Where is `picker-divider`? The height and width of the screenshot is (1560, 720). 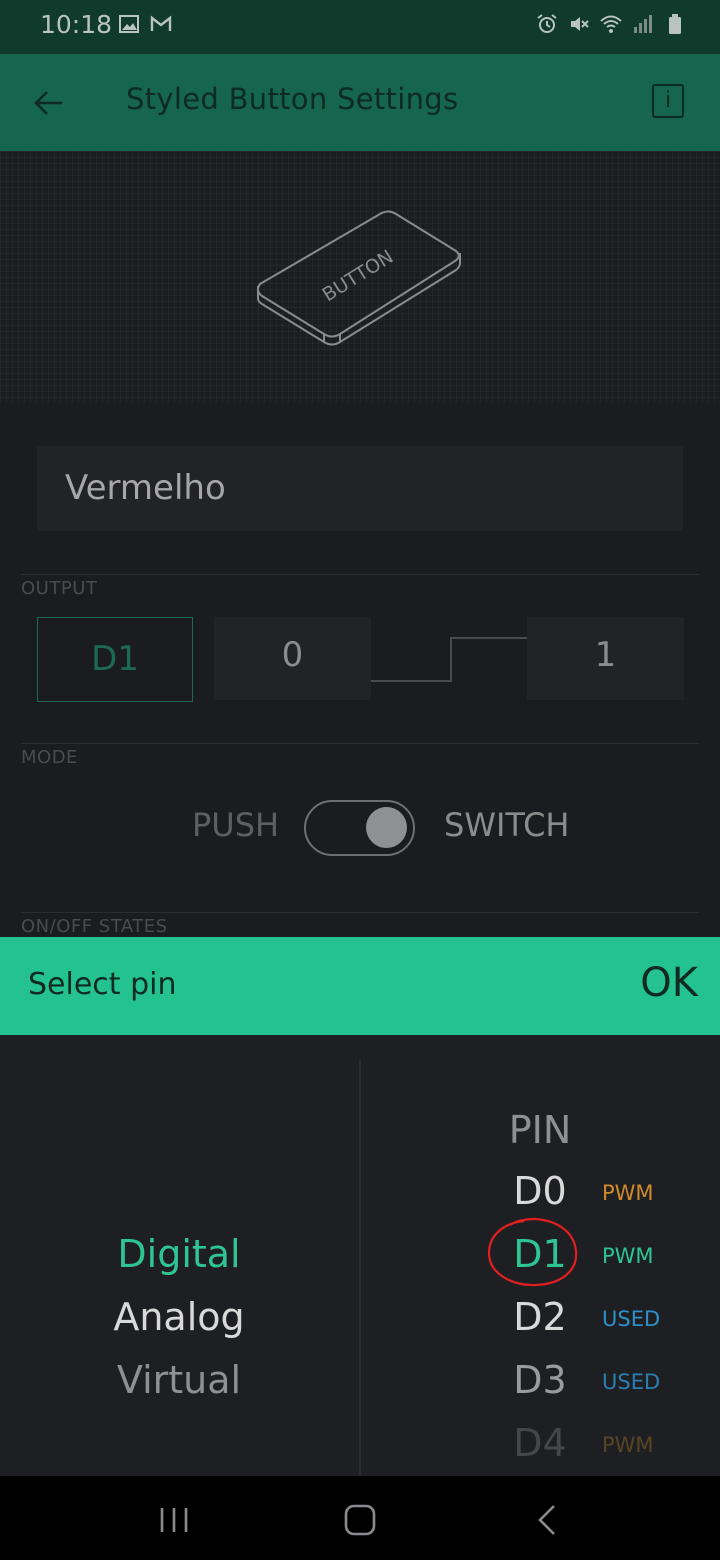
picker-divider is located at coordinates (360, 1268).